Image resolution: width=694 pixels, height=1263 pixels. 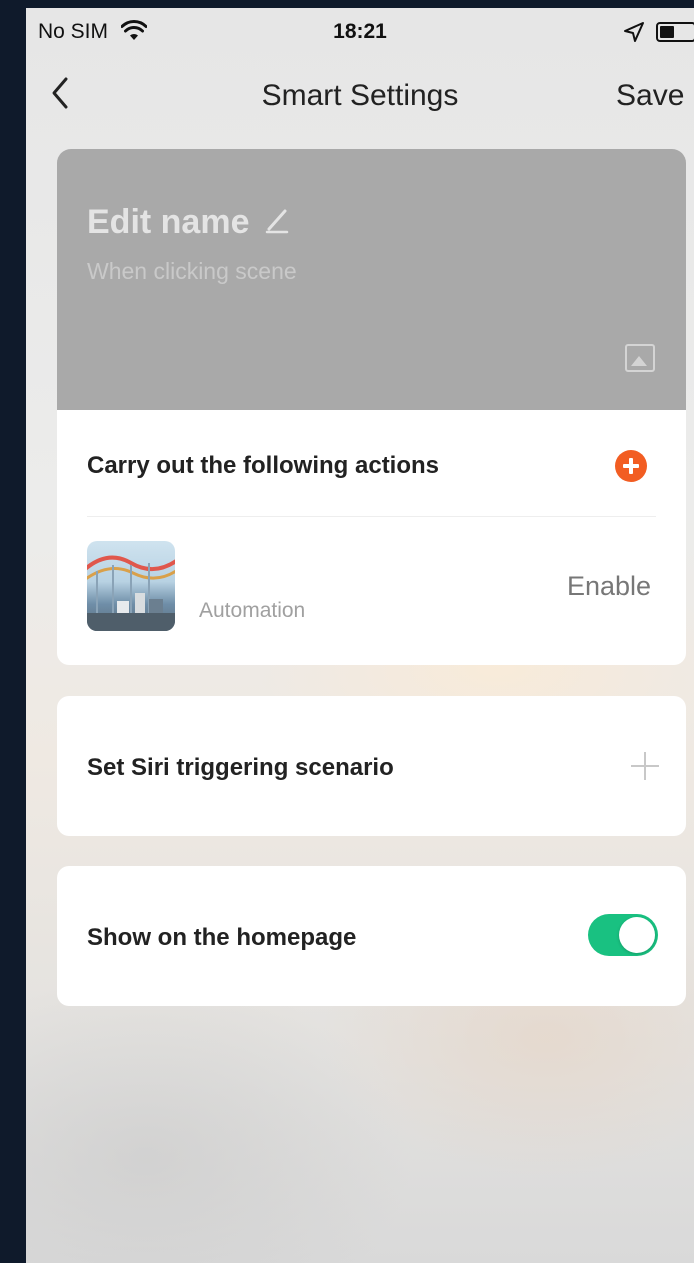 What do you see at coordinates (277, 221) in the screenshot?
I see `pencil-edit-icon` at bounding box center [277, 221].